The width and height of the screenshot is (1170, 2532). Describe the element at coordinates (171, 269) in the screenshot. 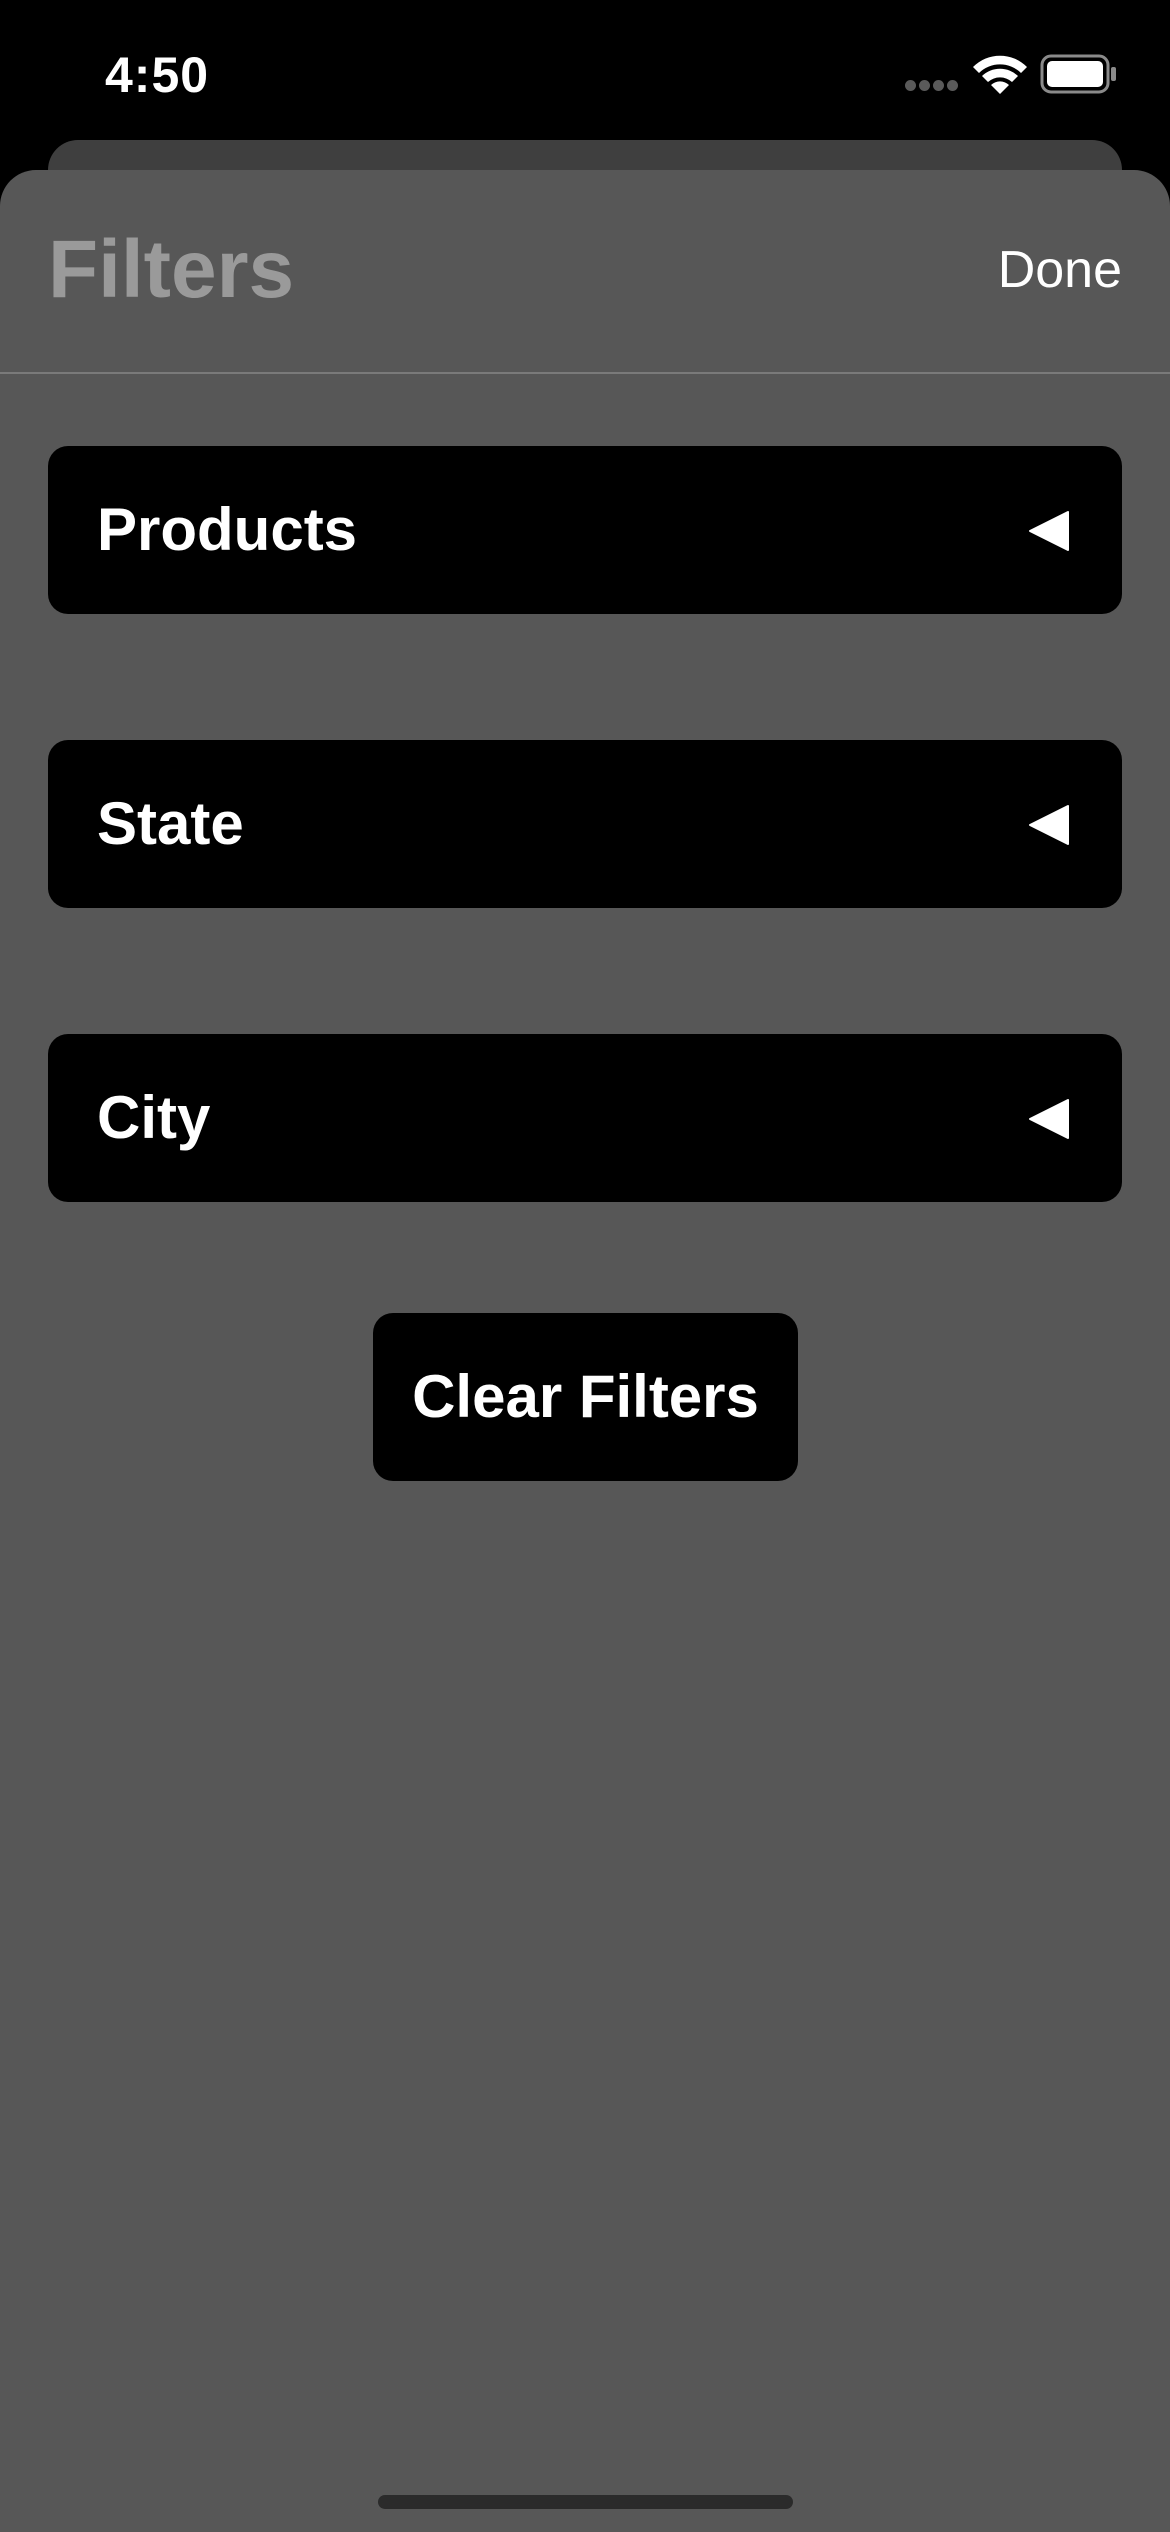

I see `sheet-title: Filters` at that location.